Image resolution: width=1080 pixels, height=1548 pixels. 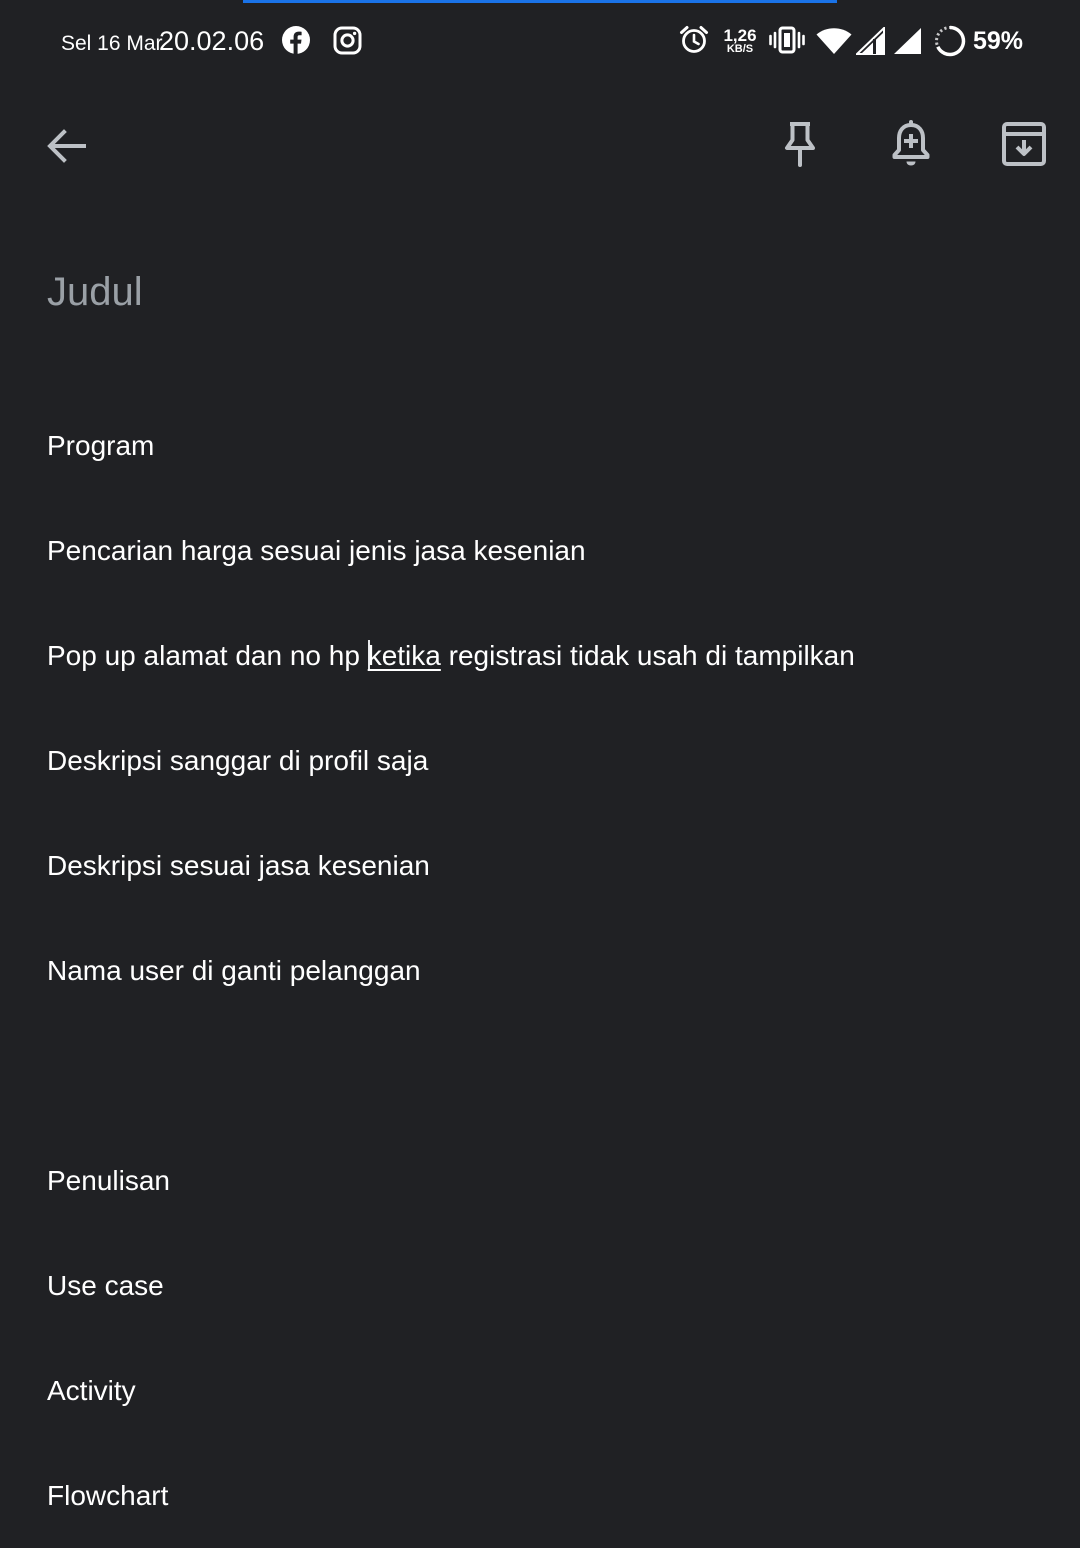 I want to click on network-speed-unit: KB/S, so click(x=740, y=49).